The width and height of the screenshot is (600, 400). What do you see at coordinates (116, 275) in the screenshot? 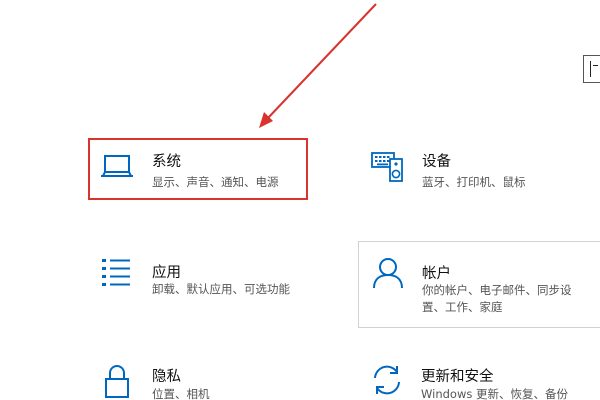
I see `apps-list-icon` at bounding box center [116, 275].